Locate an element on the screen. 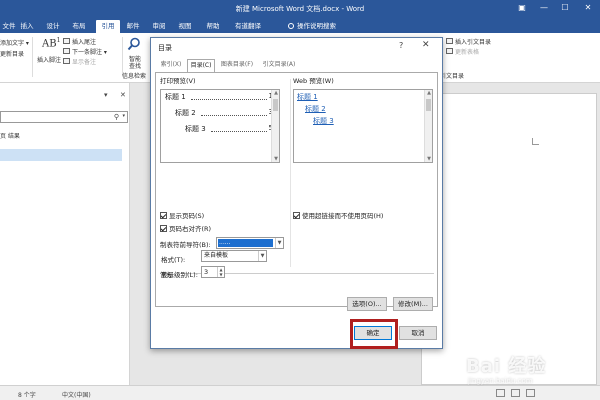 The height and width of the screenshot is (400, 600). toa-group-label: 引文目录 is located at coordinates (452, 76).